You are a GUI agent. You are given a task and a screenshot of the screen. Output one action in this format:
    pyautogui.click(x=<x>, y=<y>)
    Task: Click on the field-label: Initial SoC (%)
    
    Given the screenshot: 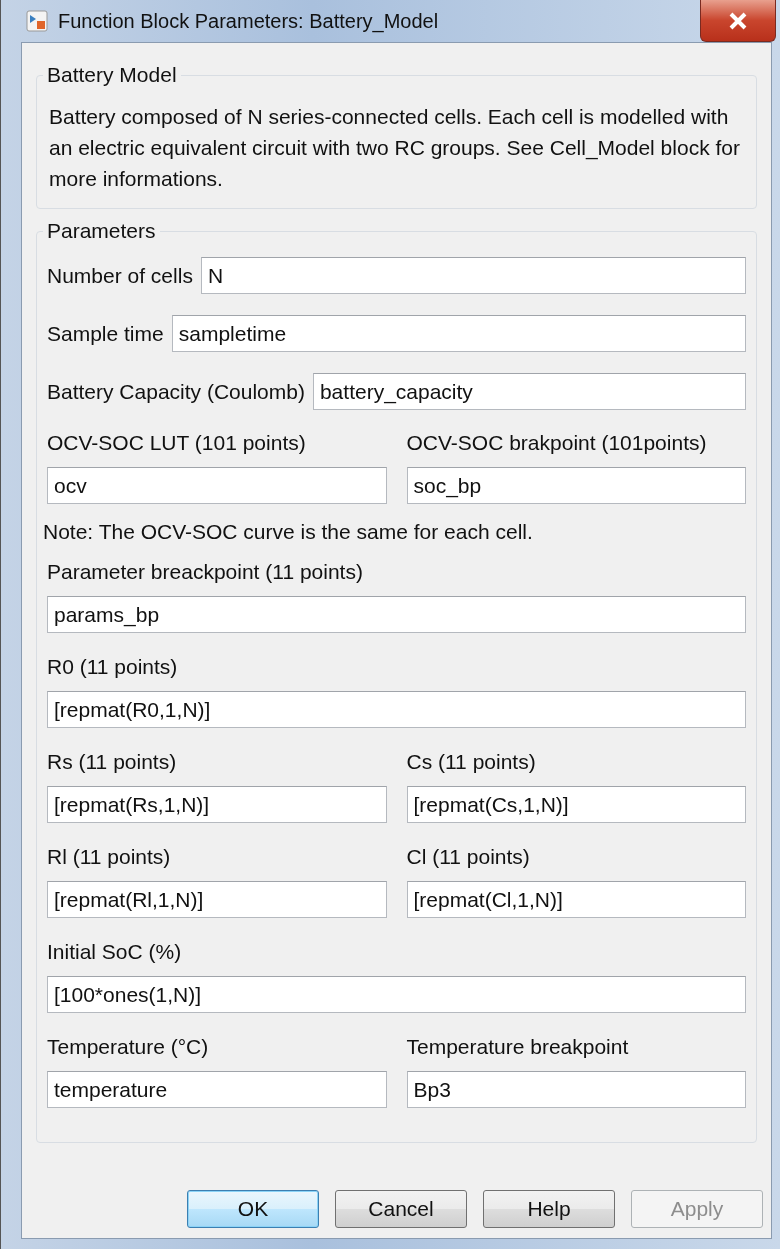 What is the action you would take?
    pyautogui.click(x=115, y=952)
    